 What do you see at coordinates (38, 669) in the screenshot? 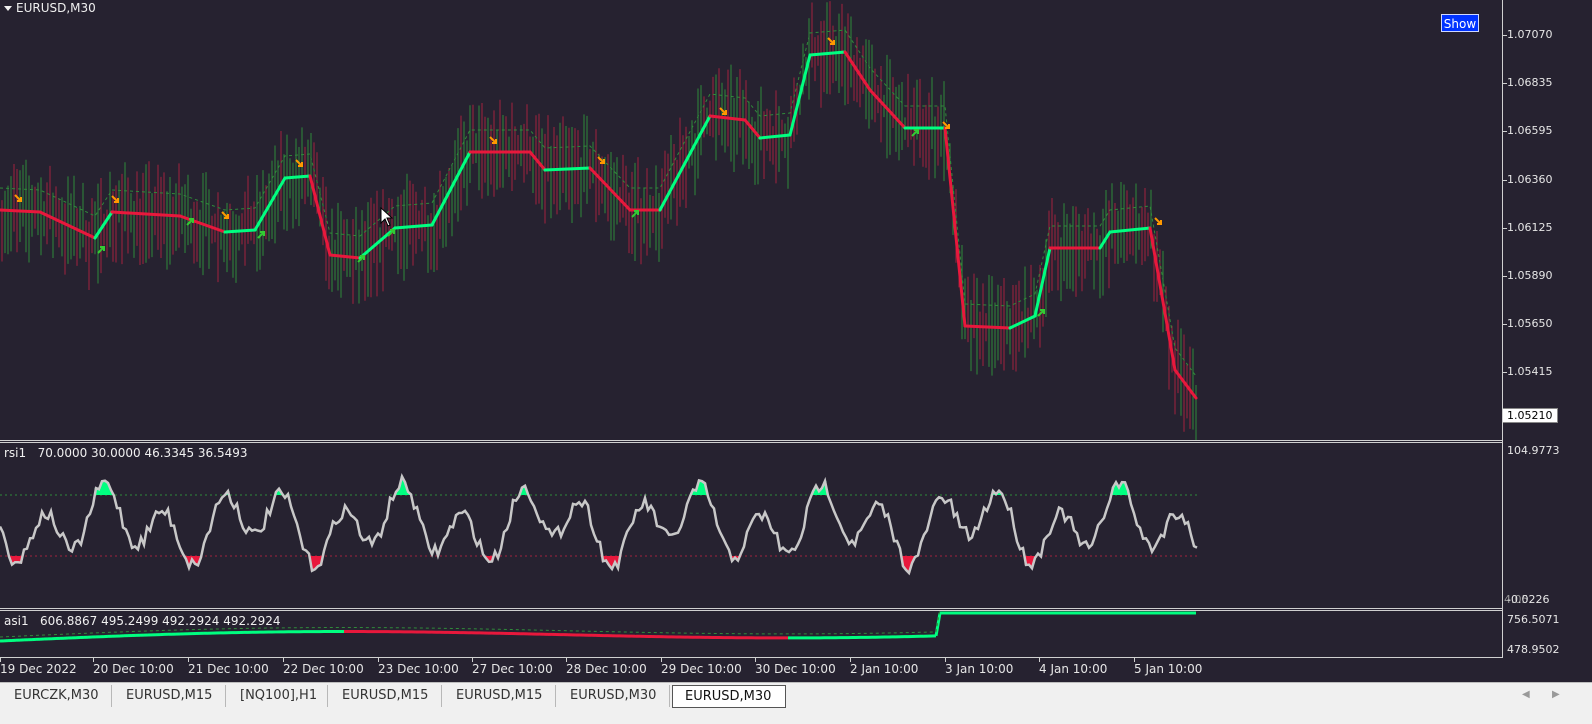
I see `time-tick-label: 19 Dec 2022` at bounding box center [38, 669].